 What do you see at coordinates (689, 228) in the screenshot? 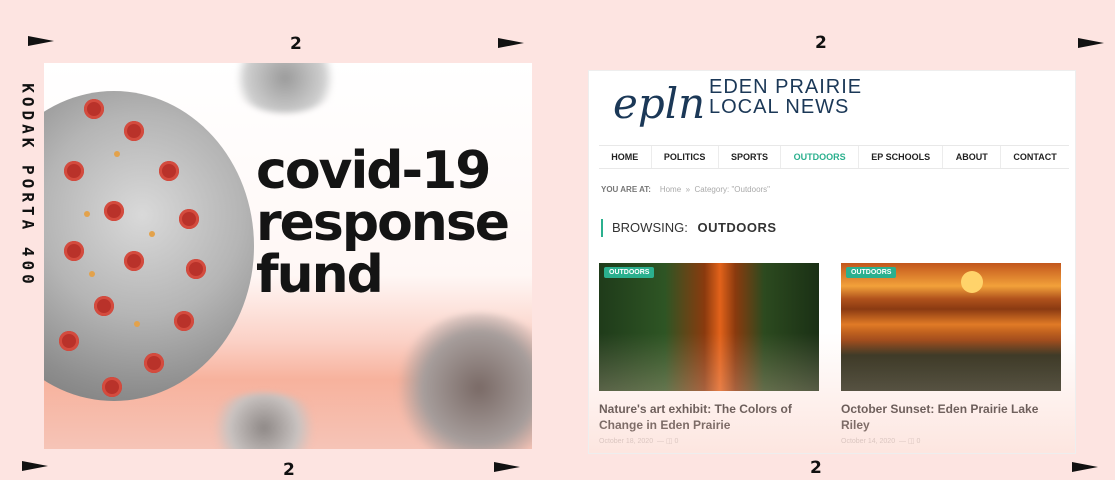
I see `browsing-heading: BROWSING: OUTDOORS` at bounding box center [689, 228].